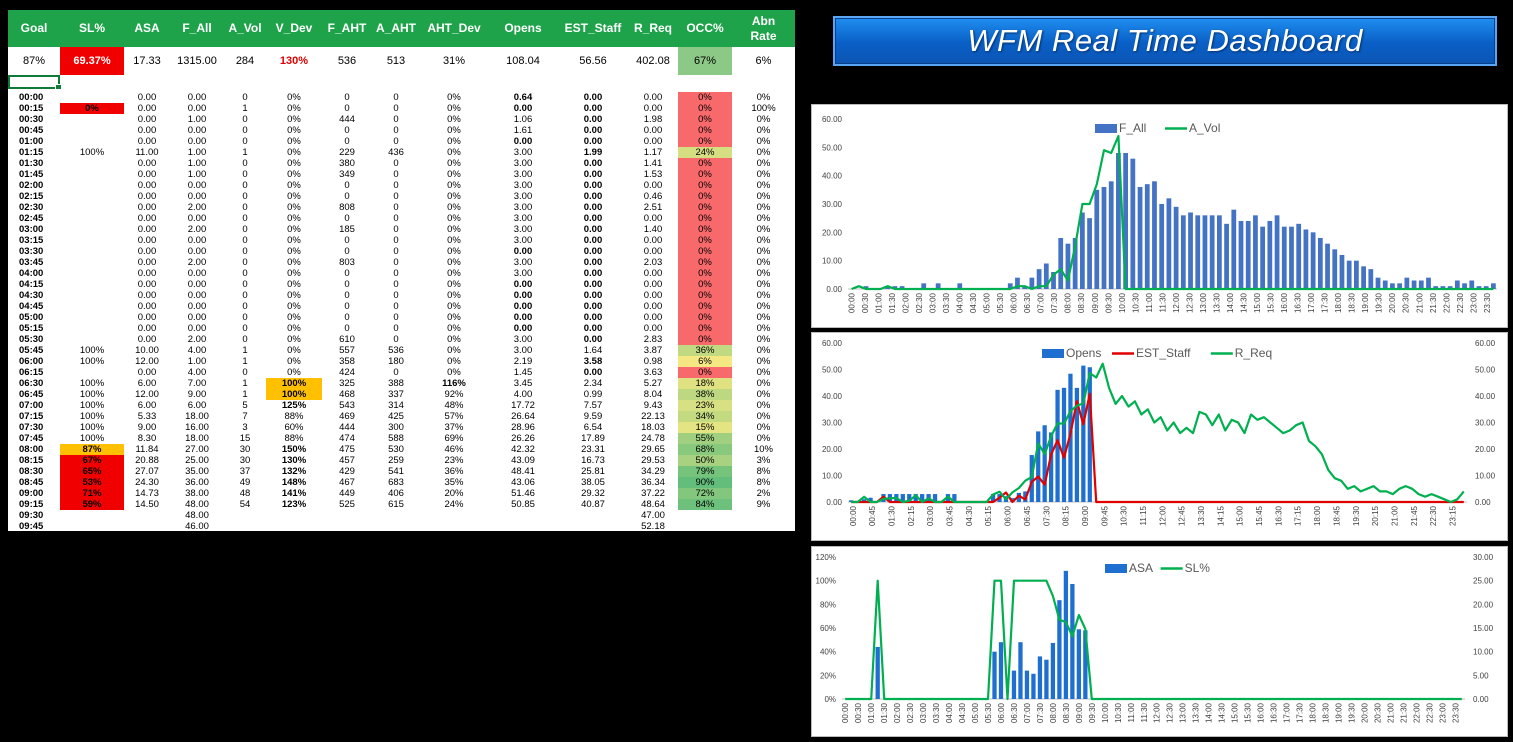 This screenshot has height=742, width=1513. What do you see at coordinates (593, 383) in the screenshot?
I see `cell-est: 2.34` at bounding box center [593, 383].